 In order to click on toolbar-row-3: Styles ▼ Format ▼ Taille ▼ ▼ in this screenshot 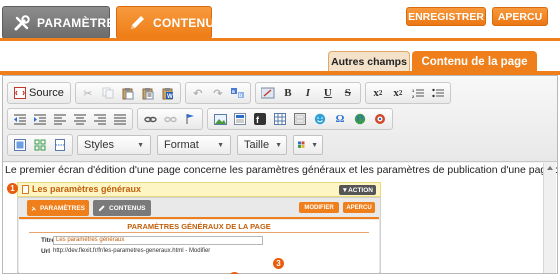, I will do `click(168, 145)`.